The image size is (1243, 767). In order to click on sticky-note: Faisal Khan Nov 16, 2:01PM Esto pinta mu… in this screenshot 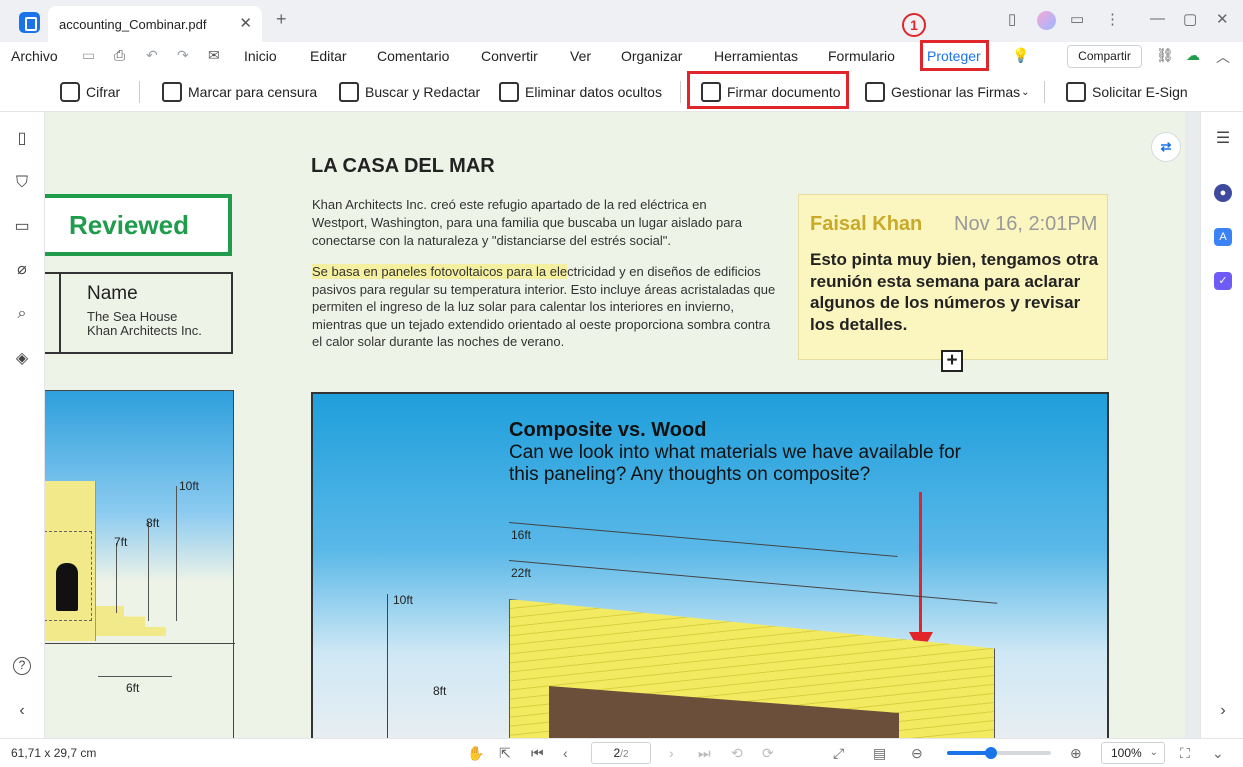, I will do `click(953, 277)`.